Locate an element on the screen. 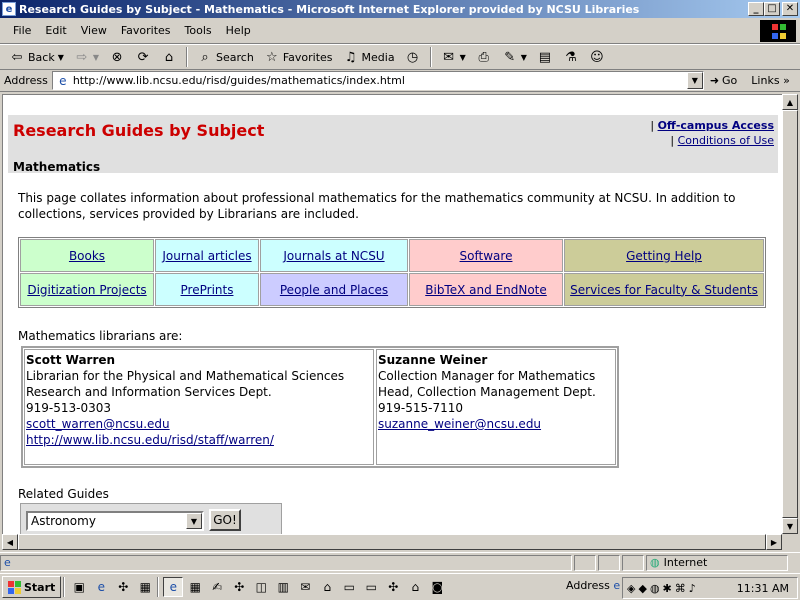 This screenshot has width=800, height=600. scroll-down-button: ▼ is located at coordinates (790, 526).